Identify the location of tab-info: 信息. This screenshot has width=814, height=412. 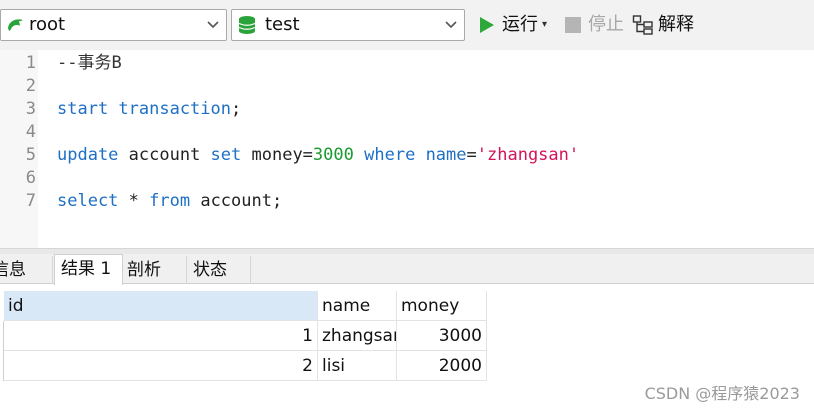
(26, 270).